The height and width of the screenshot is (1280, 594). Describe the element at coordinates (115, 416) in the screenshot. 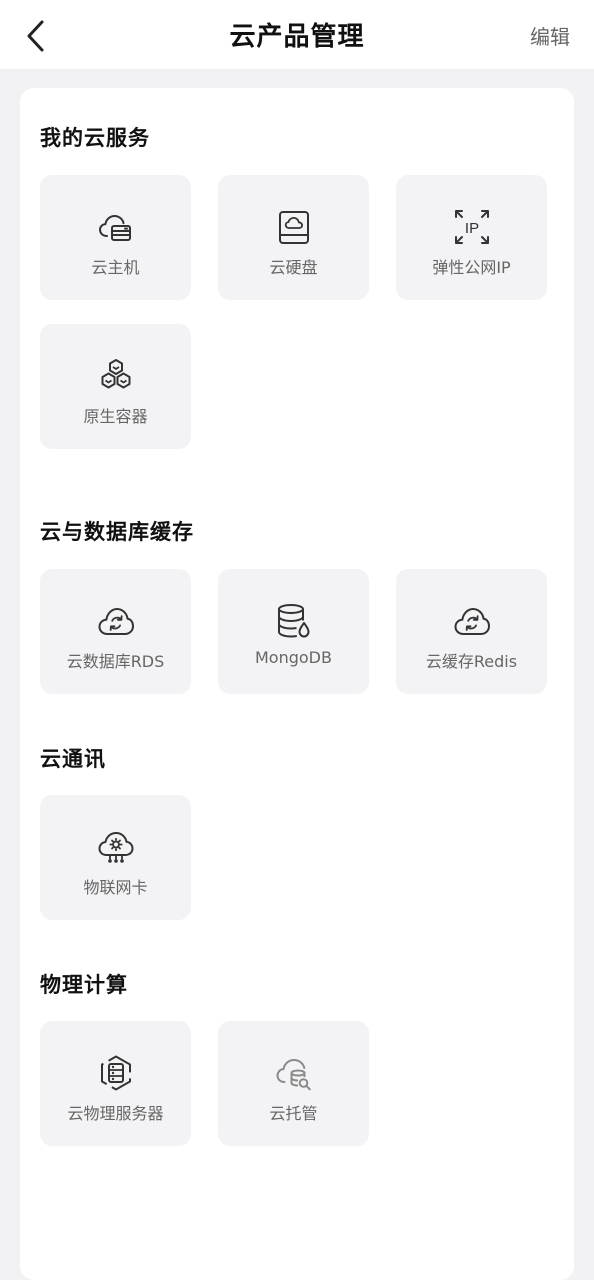

I see `tile-label: 原生容器` at that location.